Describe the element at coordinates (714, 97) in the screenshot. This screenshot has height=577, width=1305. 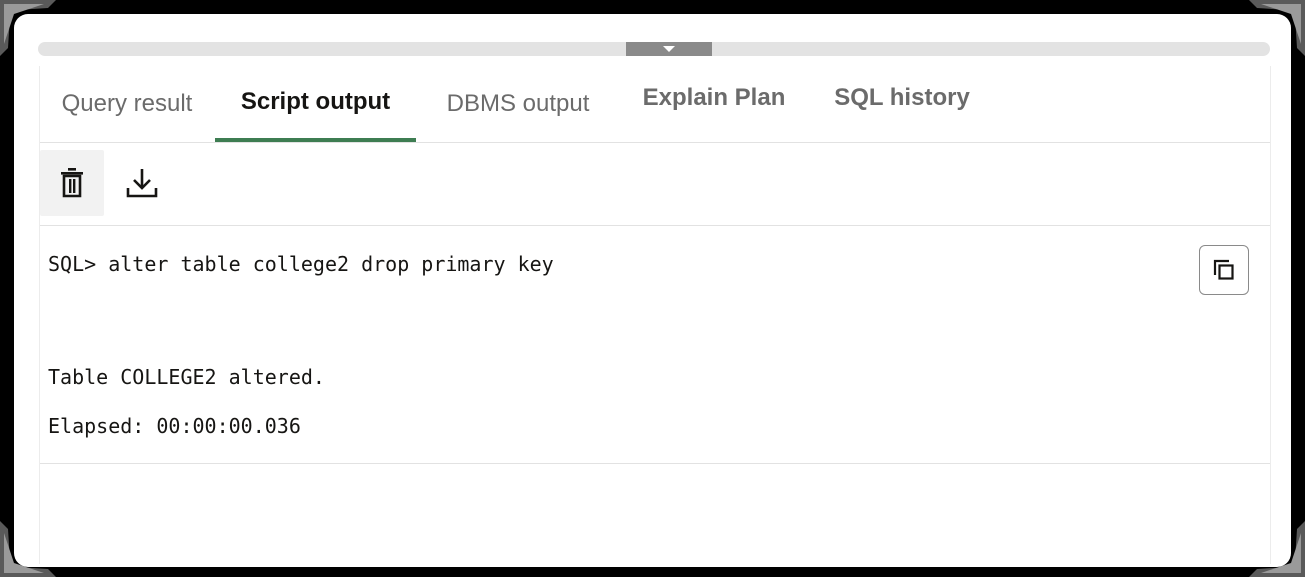
I see `tab-label: Explain Plan` at that location.